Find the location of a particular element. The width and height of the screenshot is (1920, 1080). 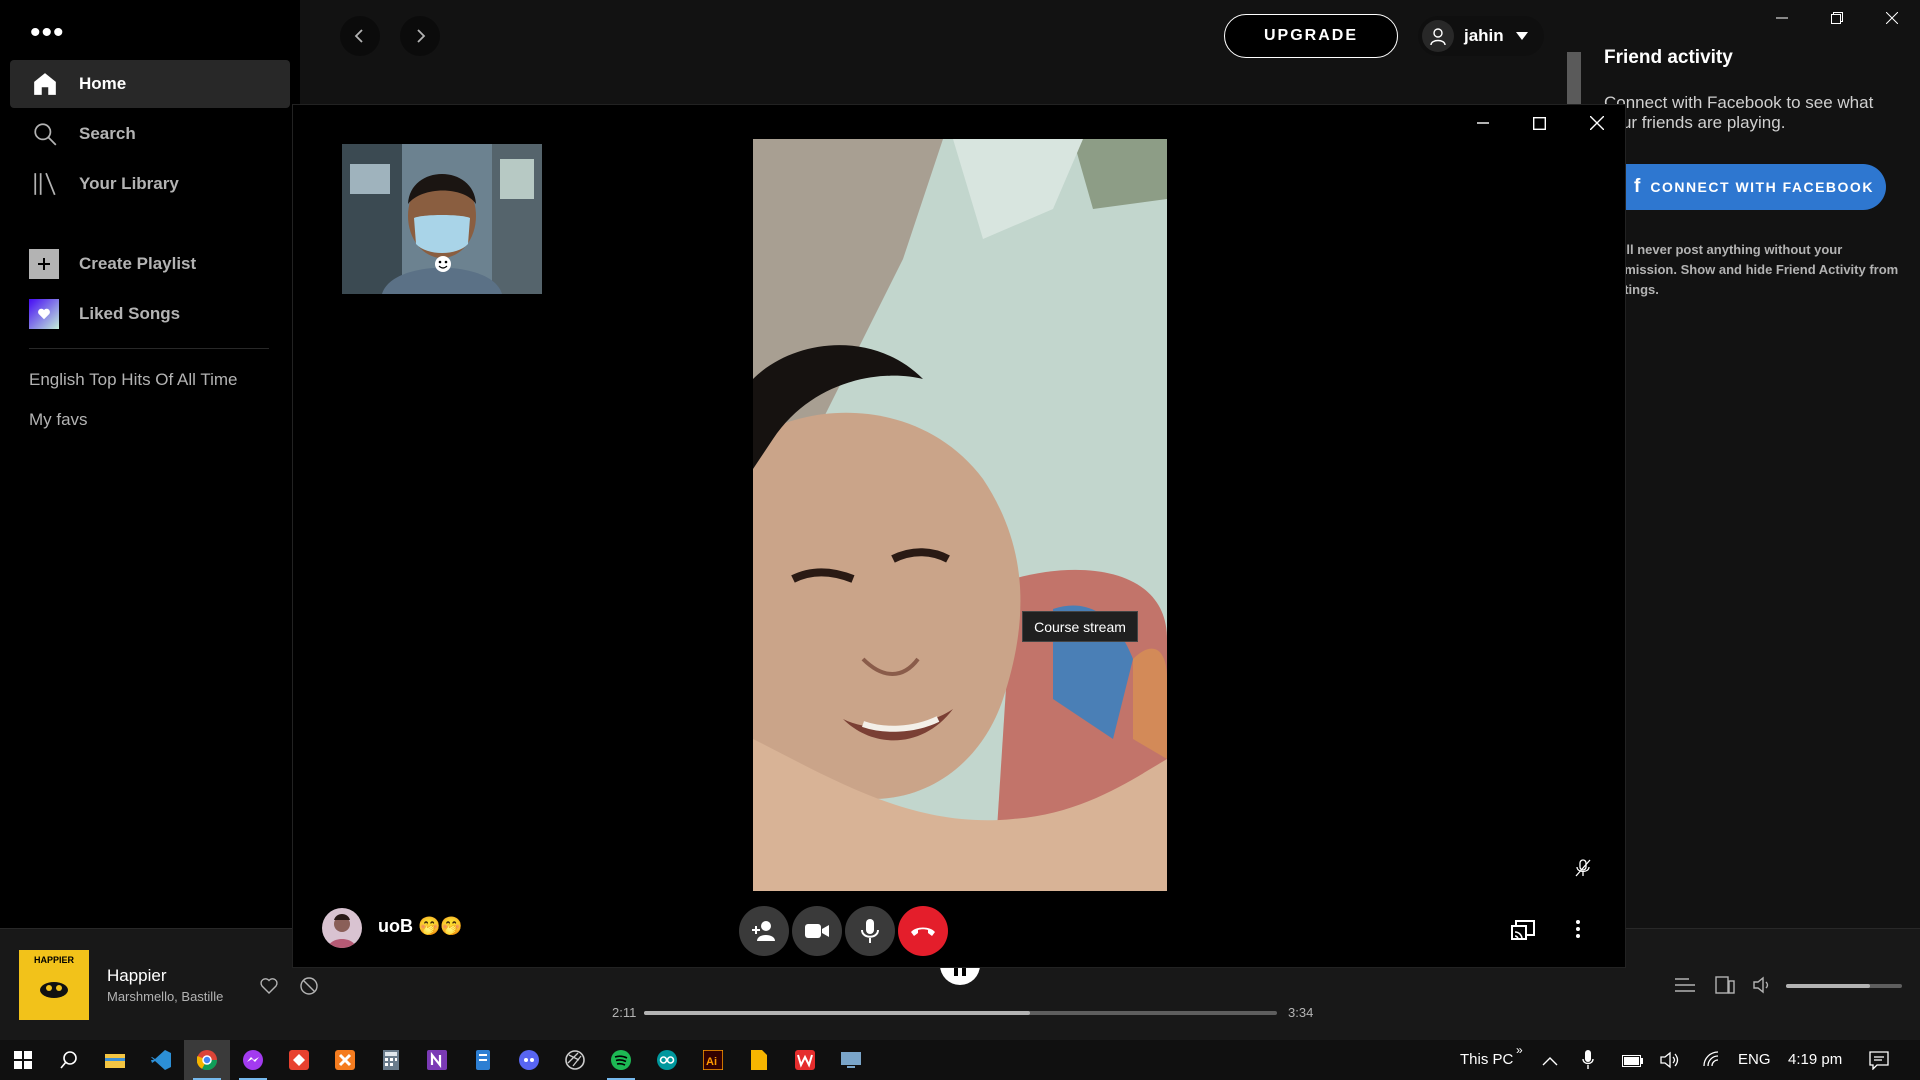

muted-audio-icon is located at coordinates (1583, 870).